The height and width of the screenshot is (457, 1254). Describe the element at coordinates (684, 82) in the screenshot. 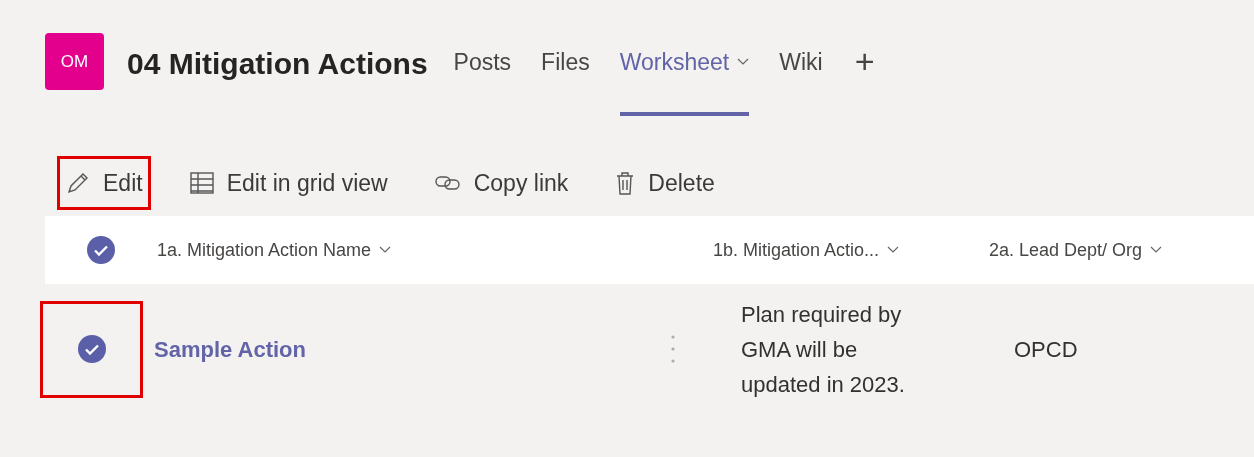

I see `tab: Worksheet` at that location.